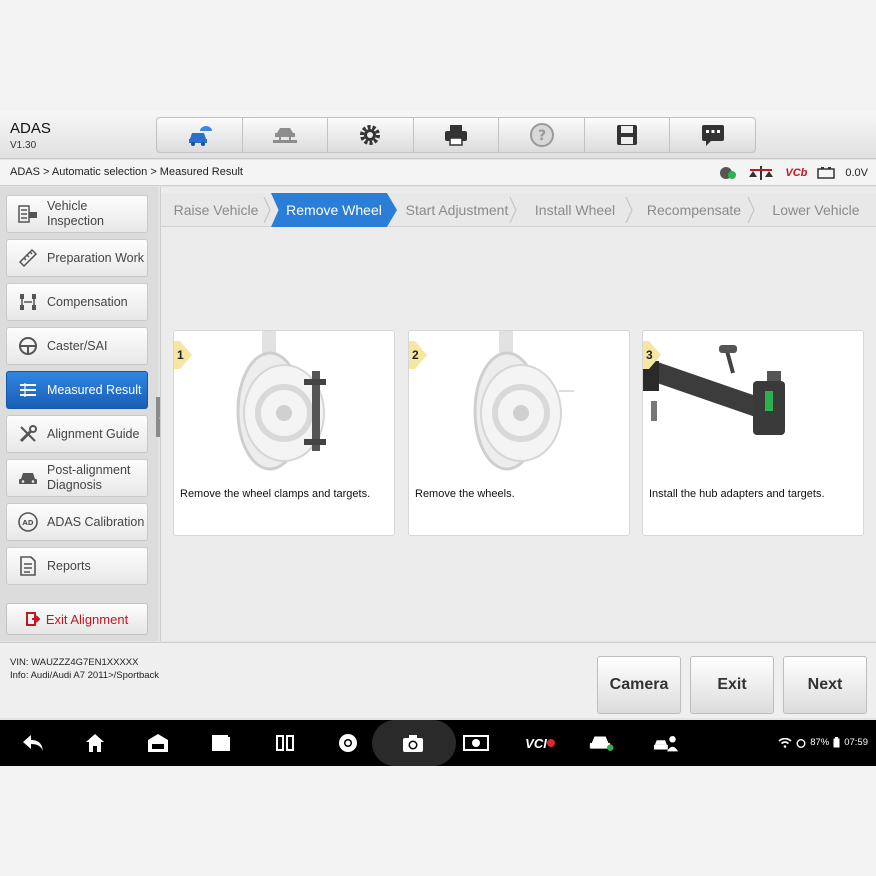 This screenshot has width=876, height=876. I want to click on step-recompensate: Recompensate, so click(694, 210).